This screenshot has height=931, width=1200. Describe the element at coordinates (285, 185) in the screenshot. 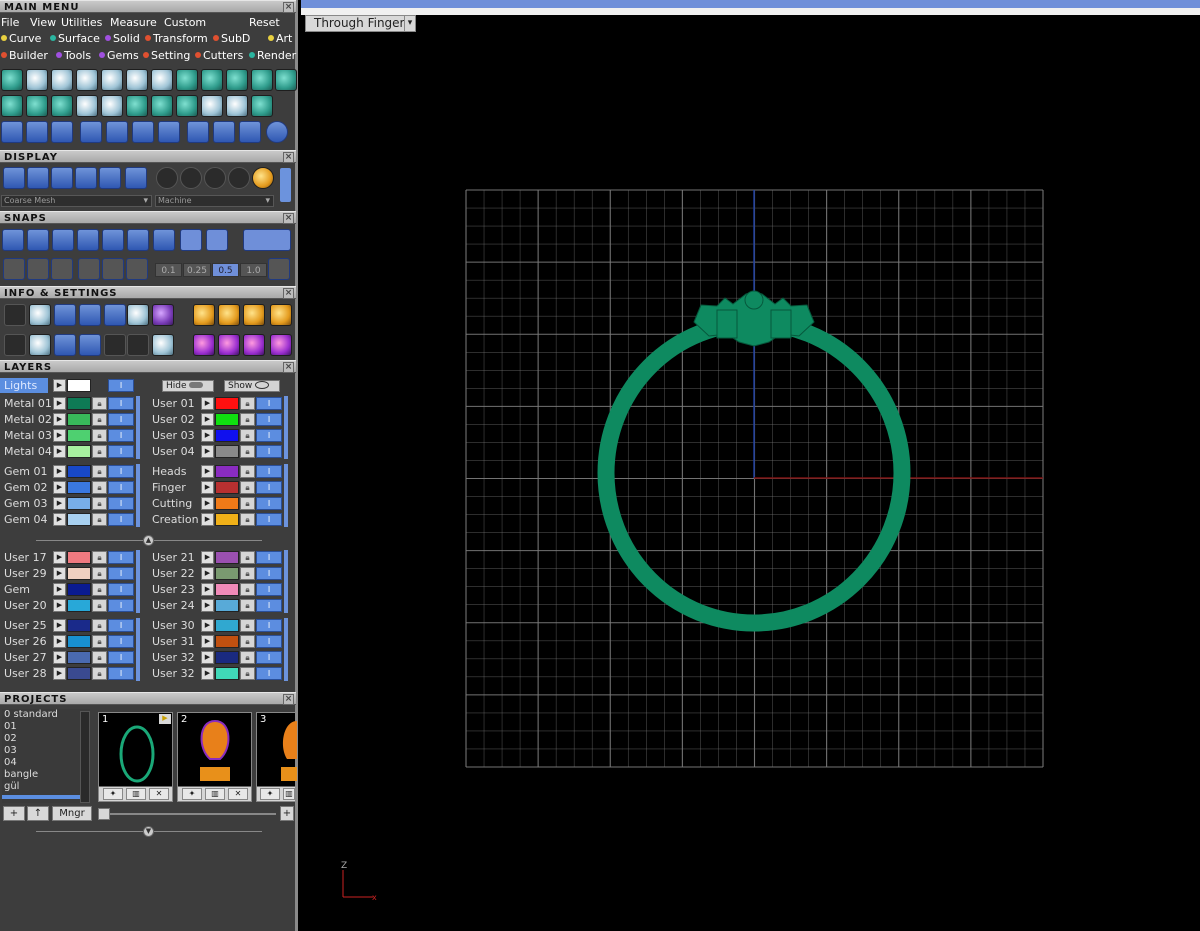

I see `display-toggle` at that location.